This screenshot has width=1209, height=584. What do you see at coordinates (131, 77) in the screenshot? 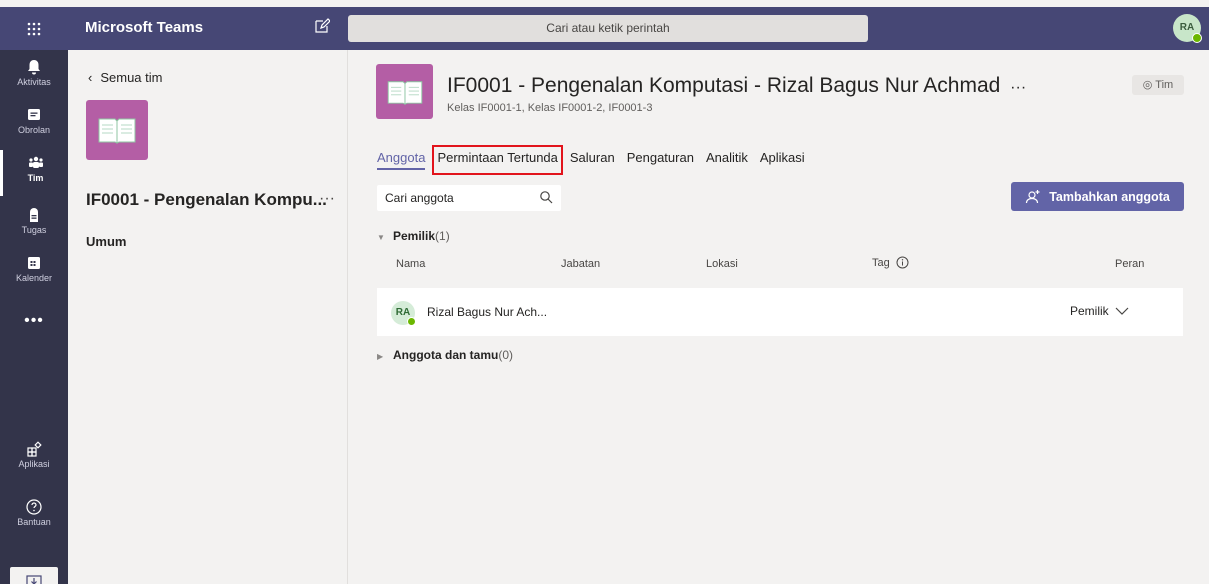
I see `back-label: Semua tim` at bounding box center [131, 77].